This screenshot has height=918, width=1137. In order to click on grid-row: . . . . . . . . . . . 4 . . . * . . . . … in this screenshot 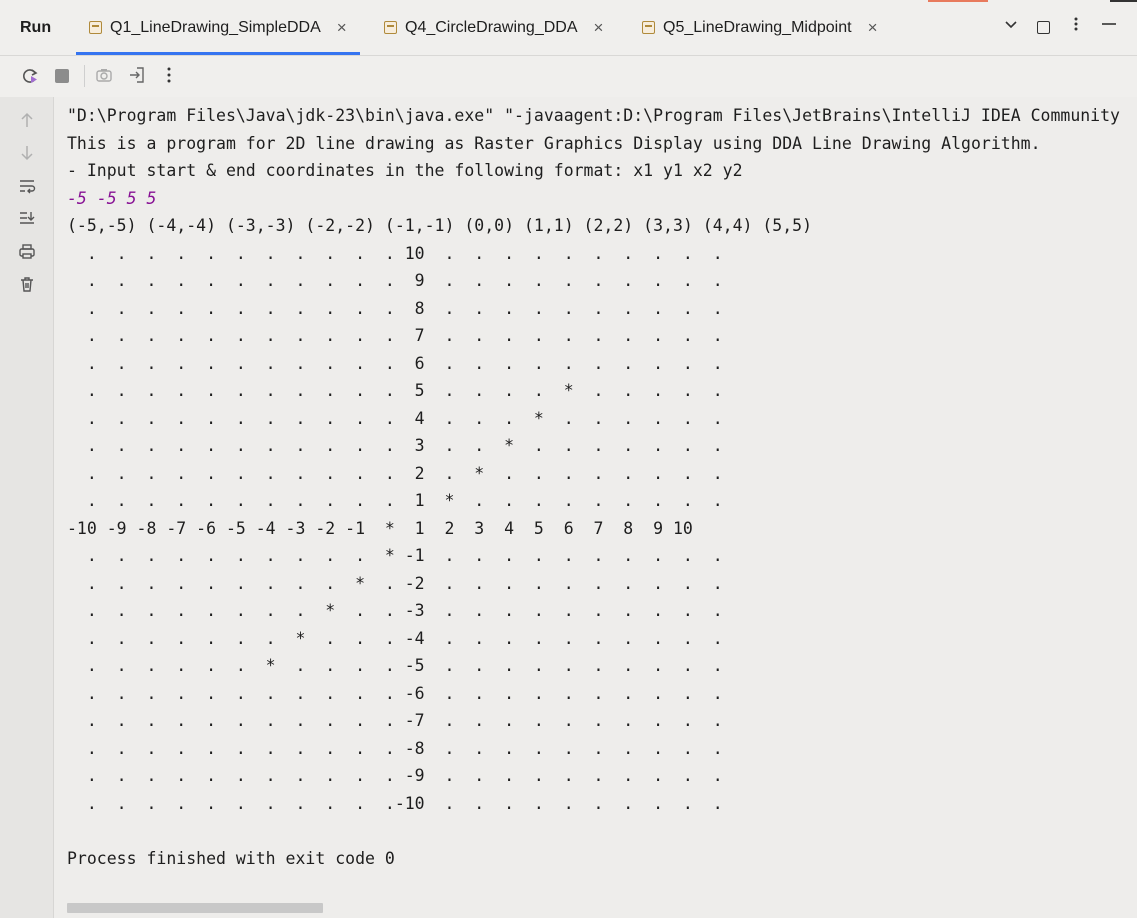, I will do `click(395, 418)`.